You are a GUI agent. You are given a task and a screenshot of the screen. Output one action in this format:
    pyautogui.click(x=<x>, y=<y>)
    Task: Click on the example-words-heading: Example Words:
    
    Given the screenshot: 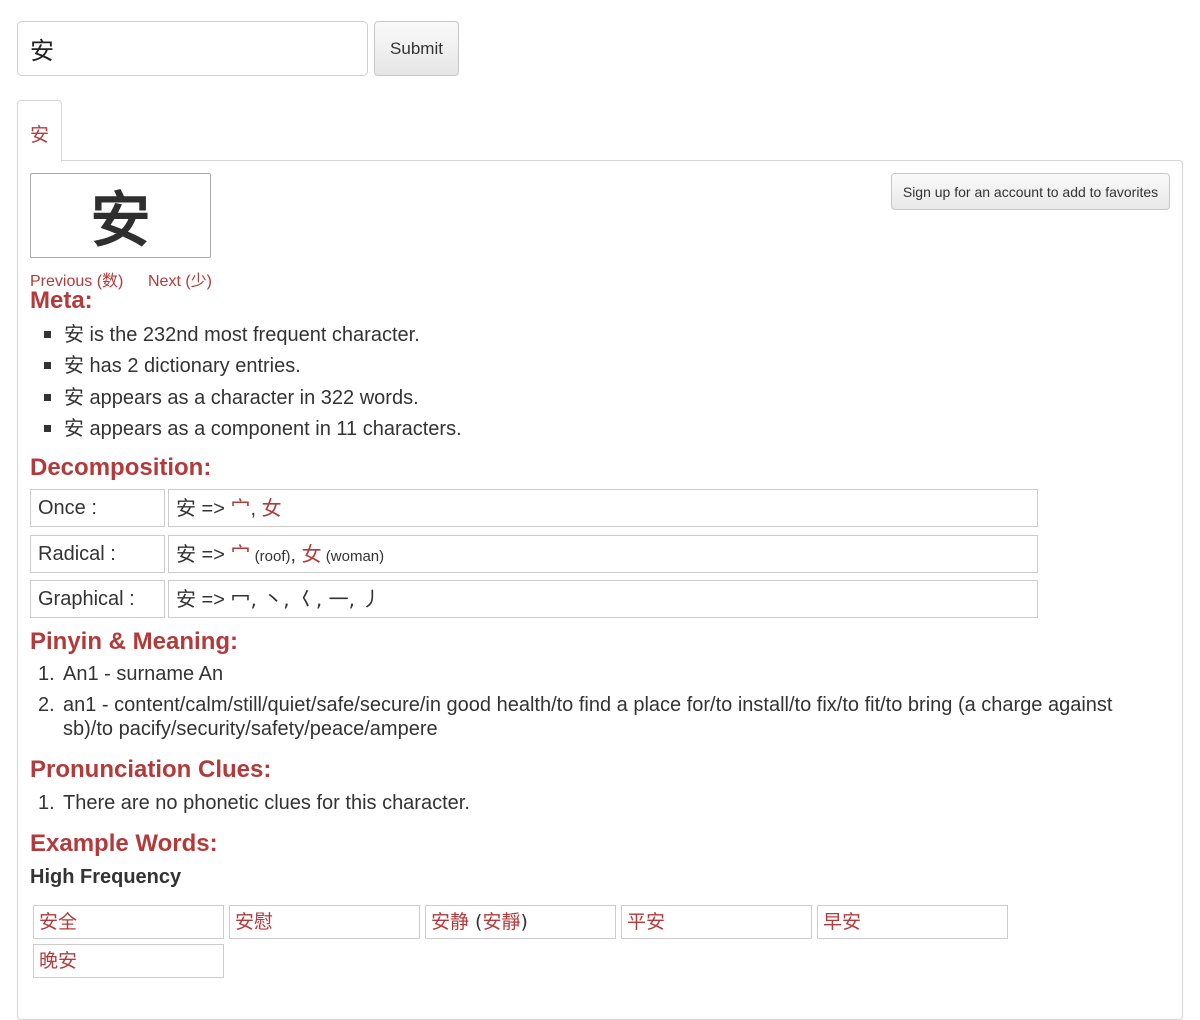 What is the action you would take?
    pyautogui.click(x=124, y=843)
    